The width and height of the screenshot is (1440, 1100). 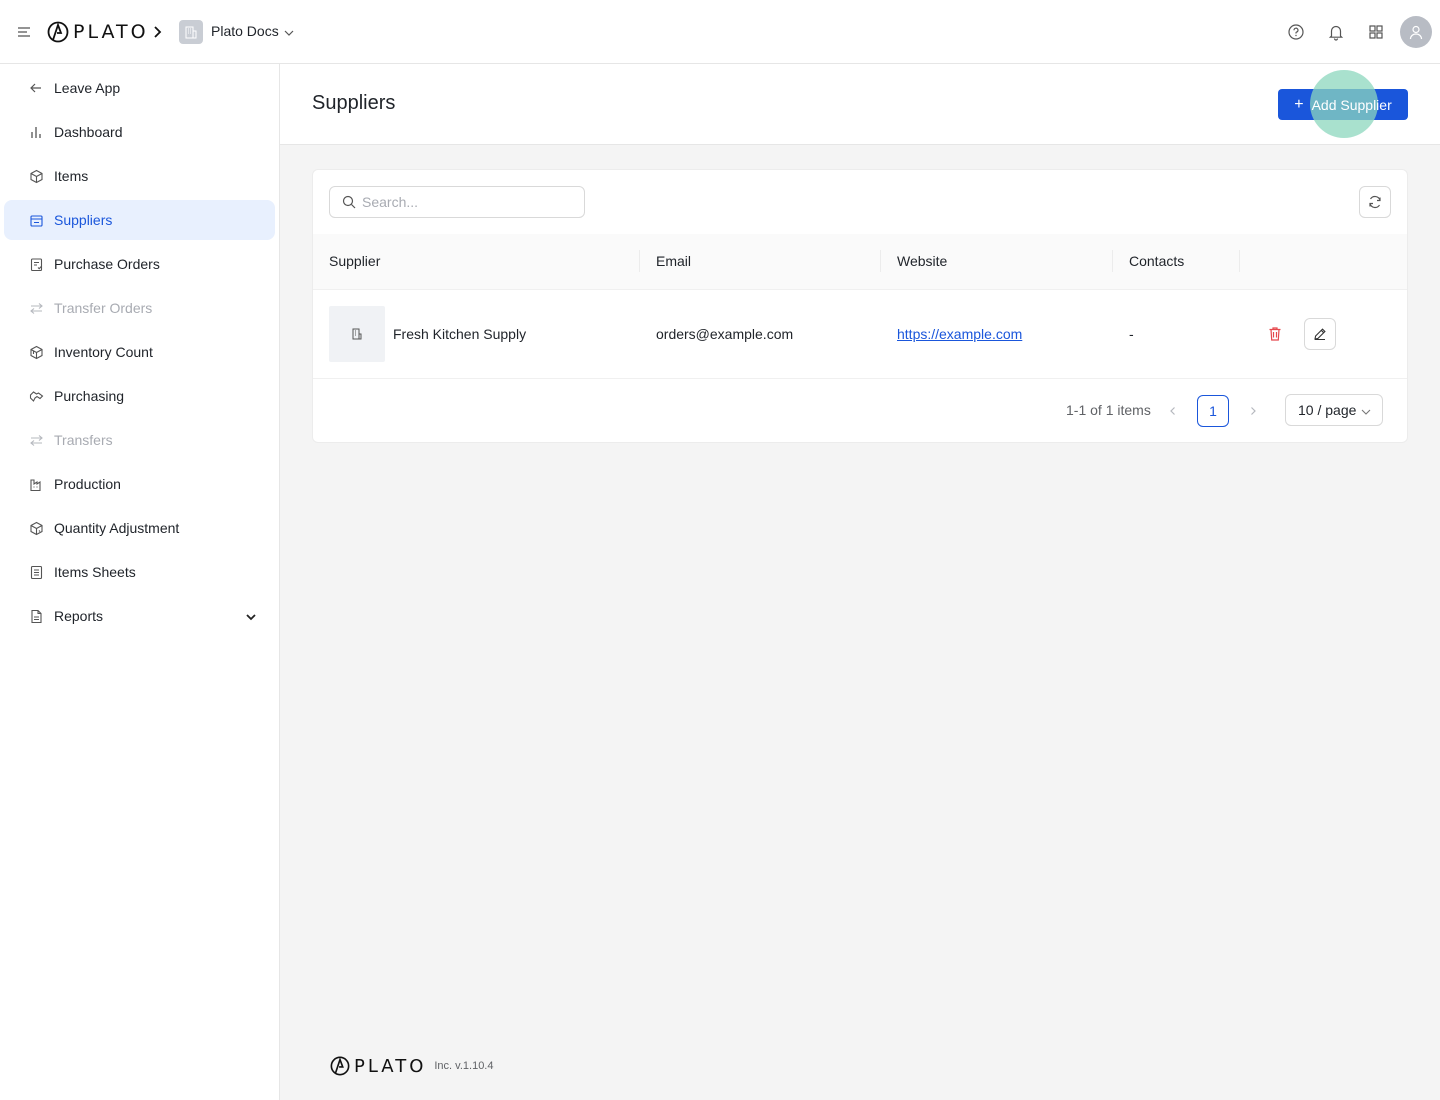 What do you see at coordinates (36, 616) in the screenshot?
I see `report-icon` at bounding box center [36, 616].